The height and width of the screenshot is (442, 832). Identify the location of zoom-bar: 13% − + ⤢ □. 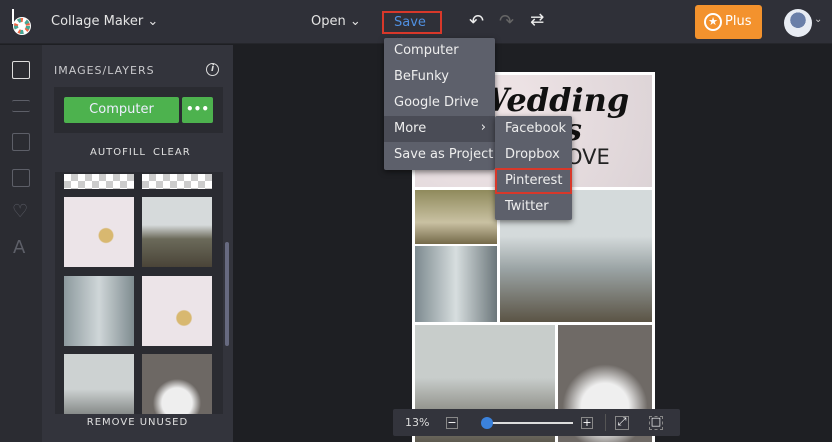
(536, 422).